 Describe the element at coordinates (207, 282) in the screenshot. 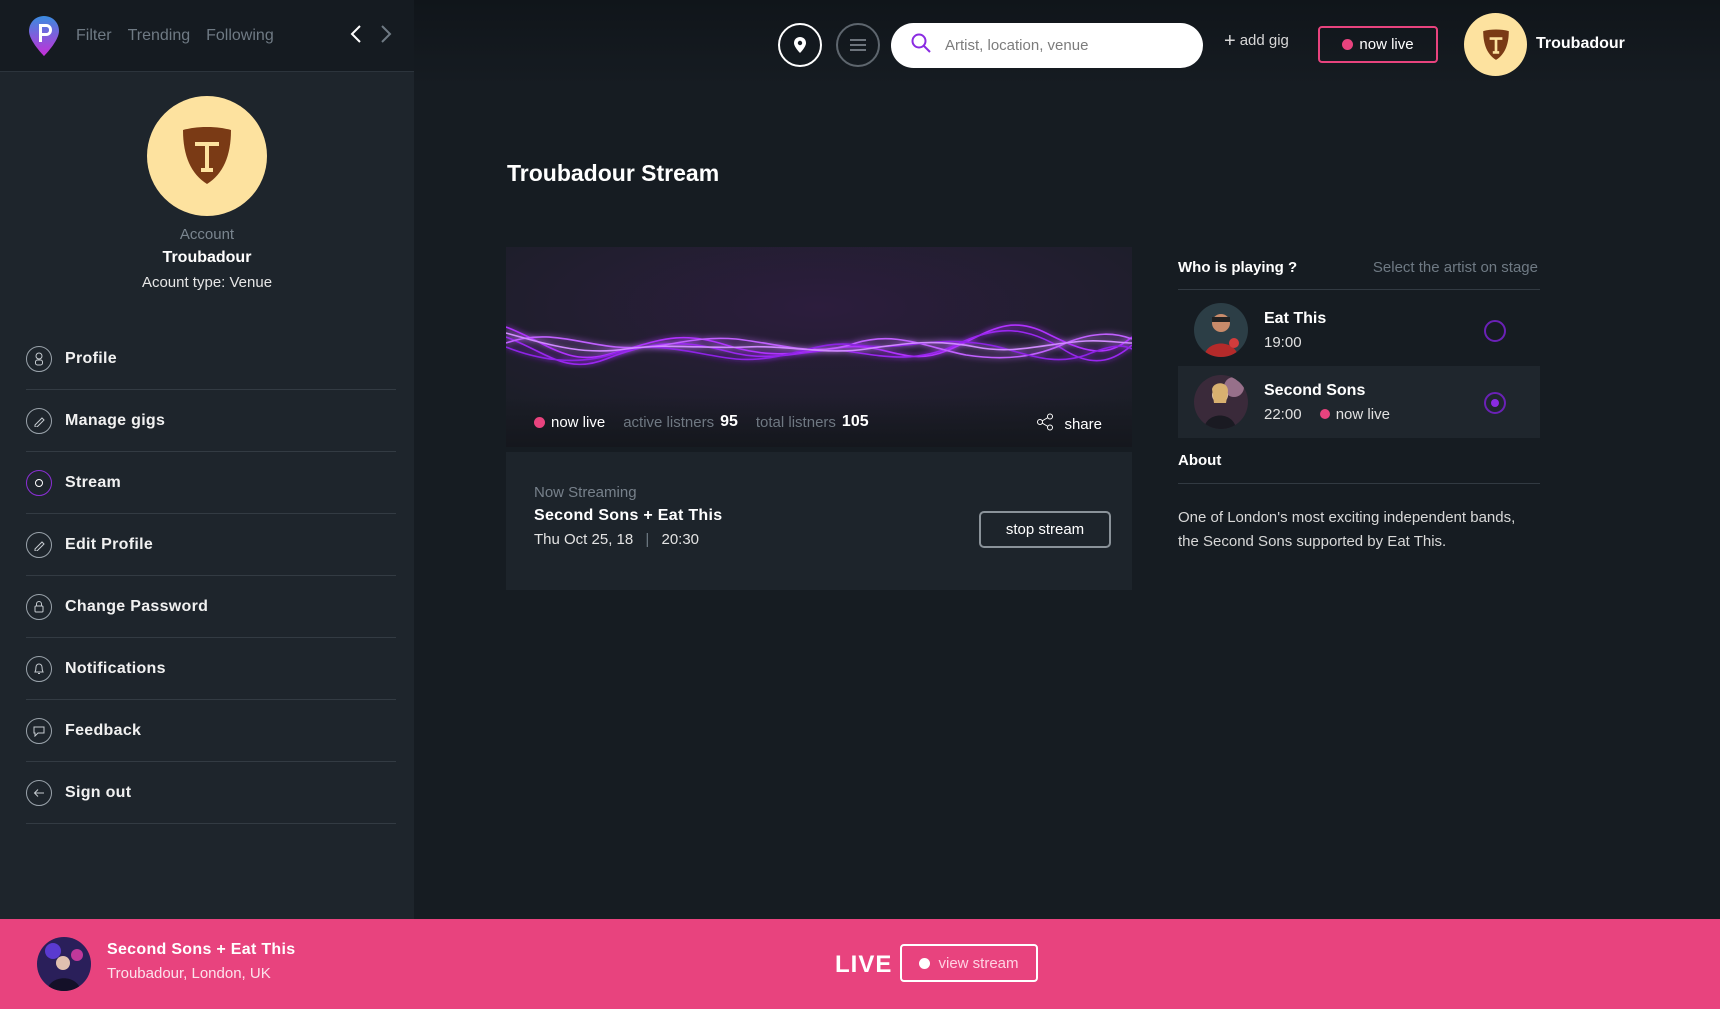

I see `account-type: Acount type: Venue` at that location.